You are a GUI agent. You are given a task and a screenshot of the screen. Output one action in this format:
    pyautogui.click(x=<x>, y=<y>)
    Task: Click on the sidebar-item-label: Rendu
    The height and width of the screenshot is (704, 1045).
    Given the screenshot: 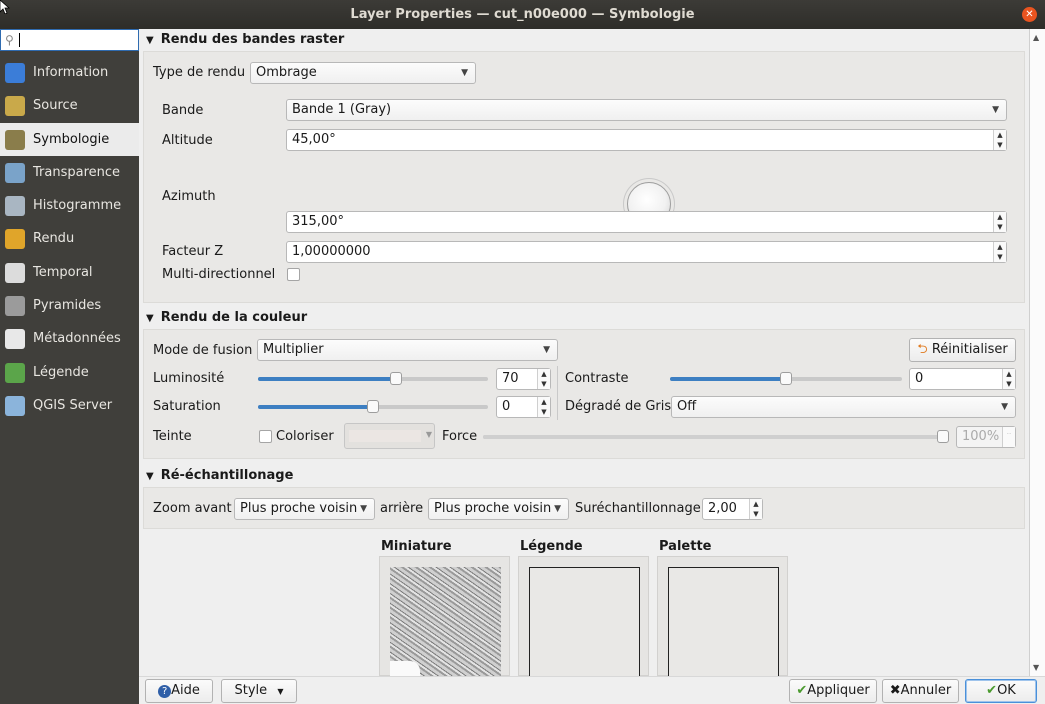 What is the action you would take?
    pyautogui.click(x=54, y=239)
    